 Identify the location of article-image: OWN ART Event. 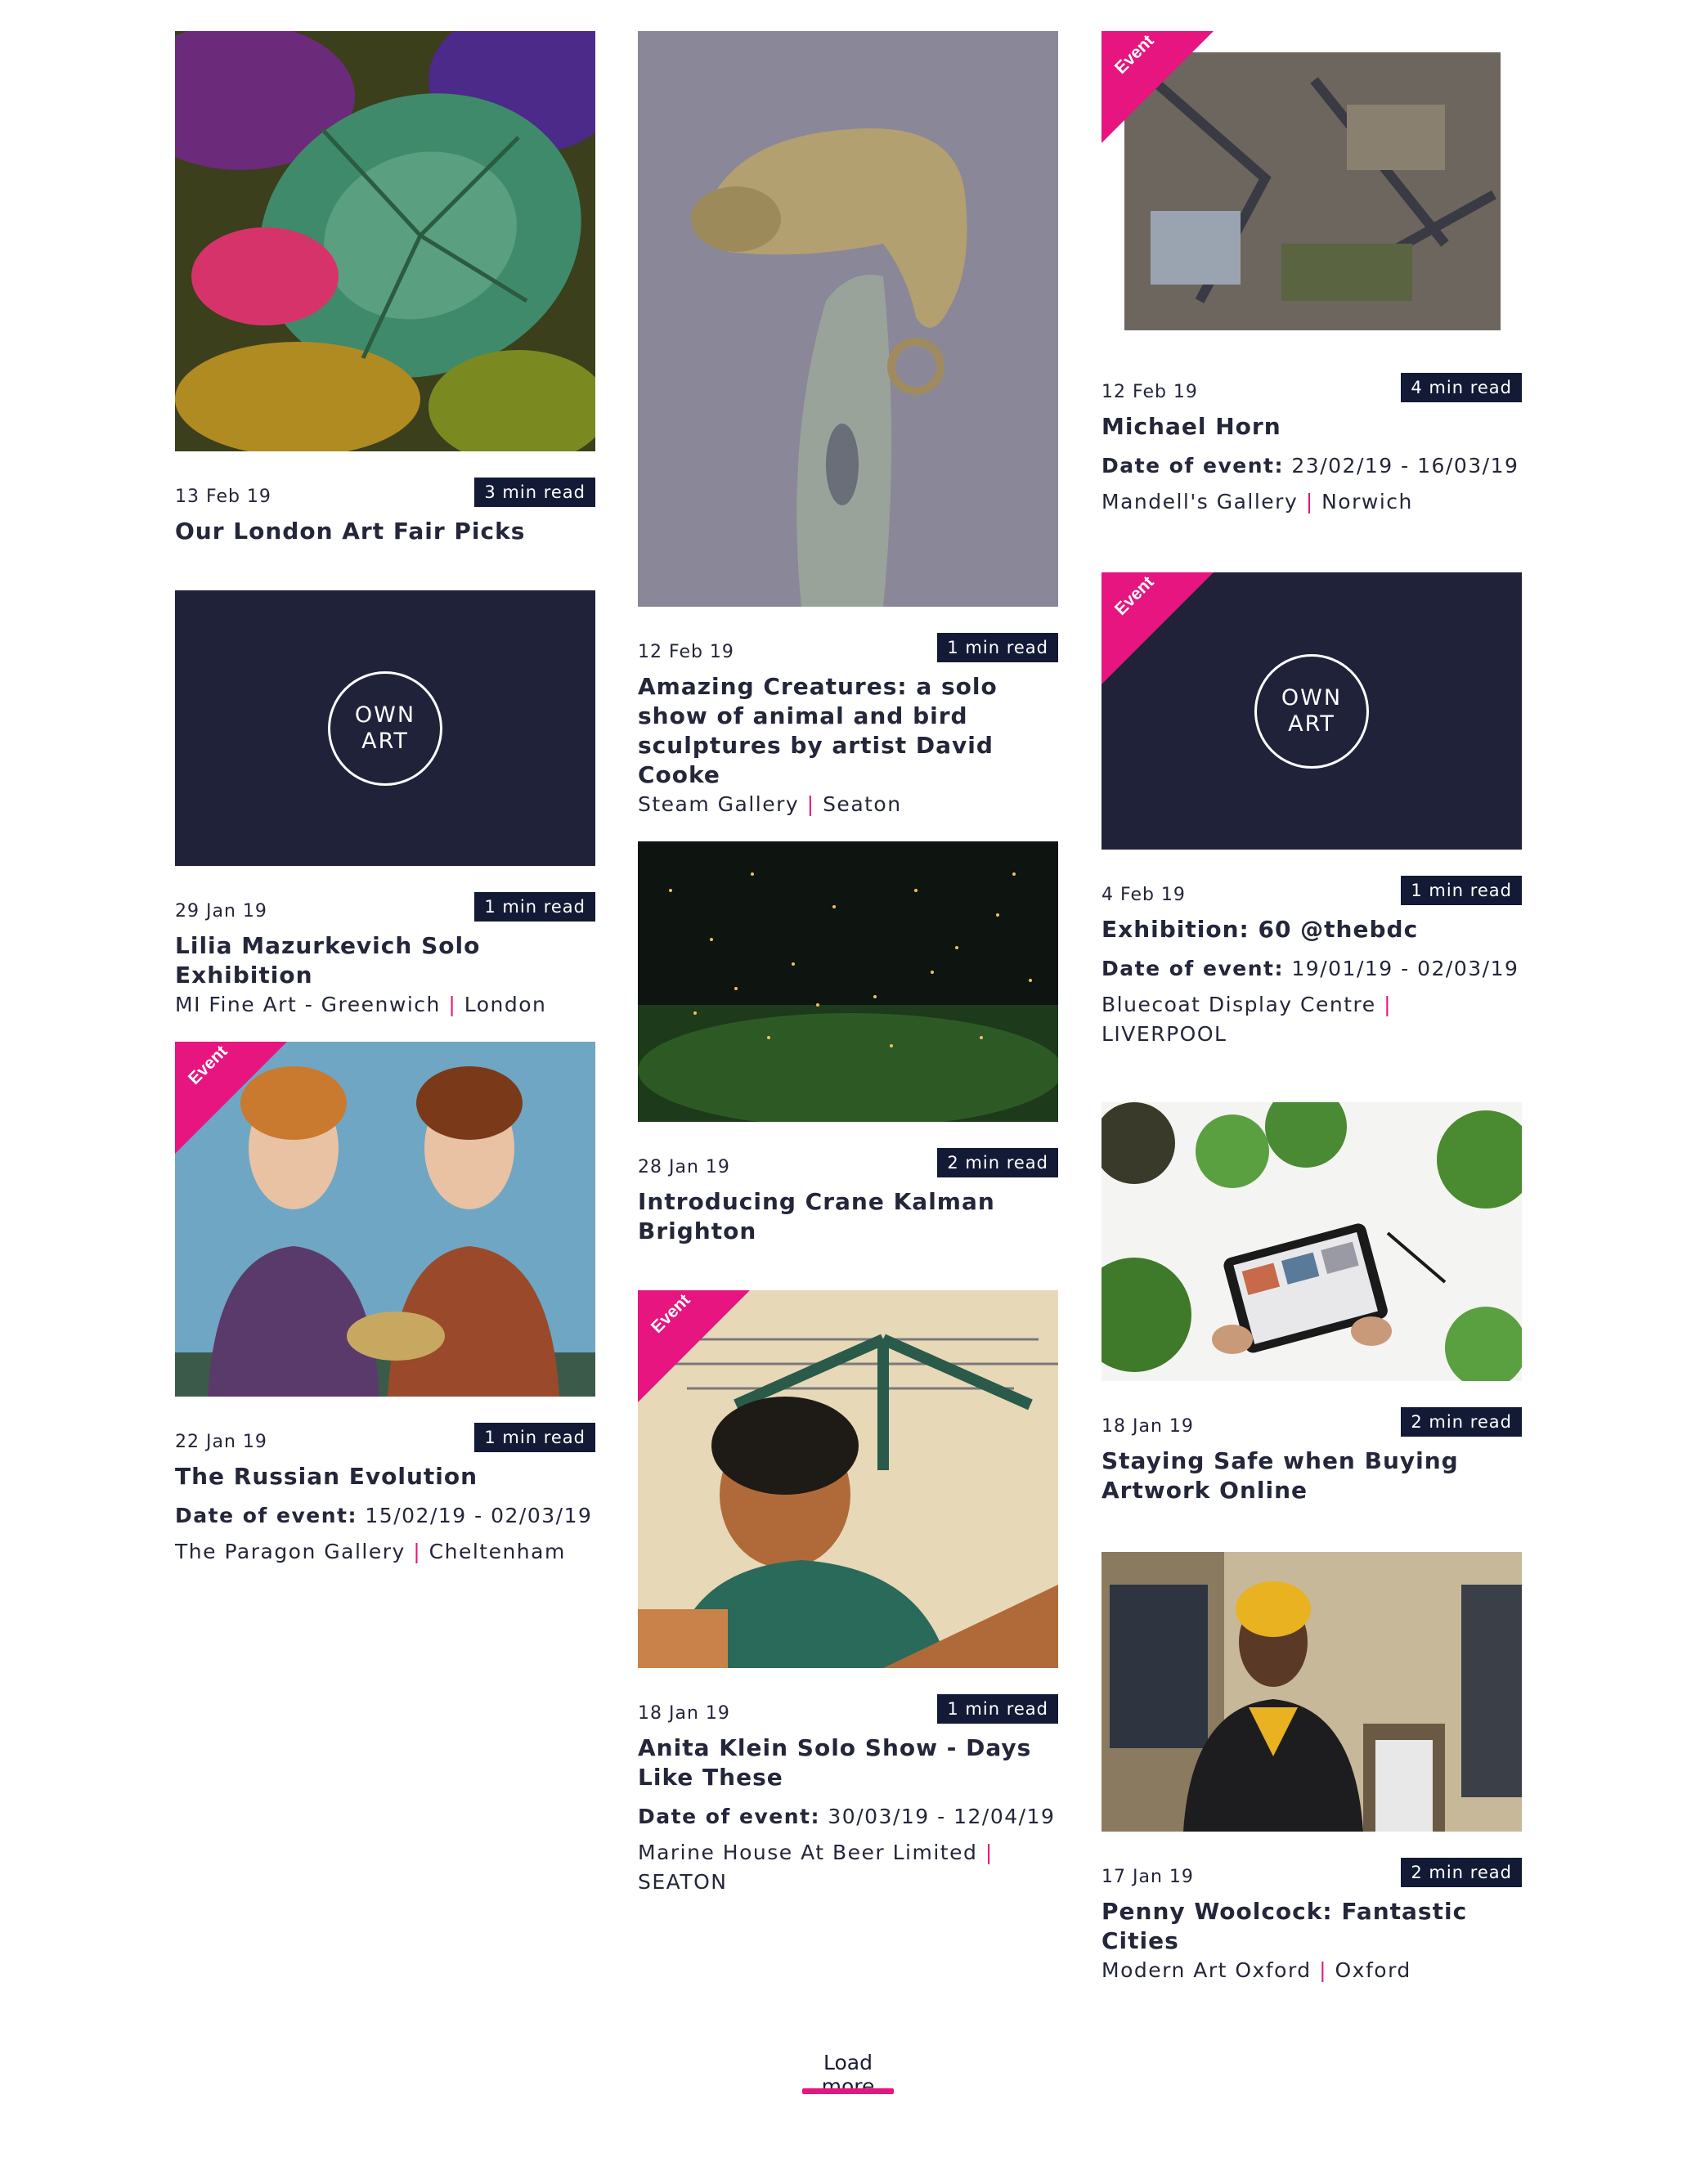
(1312, 711).